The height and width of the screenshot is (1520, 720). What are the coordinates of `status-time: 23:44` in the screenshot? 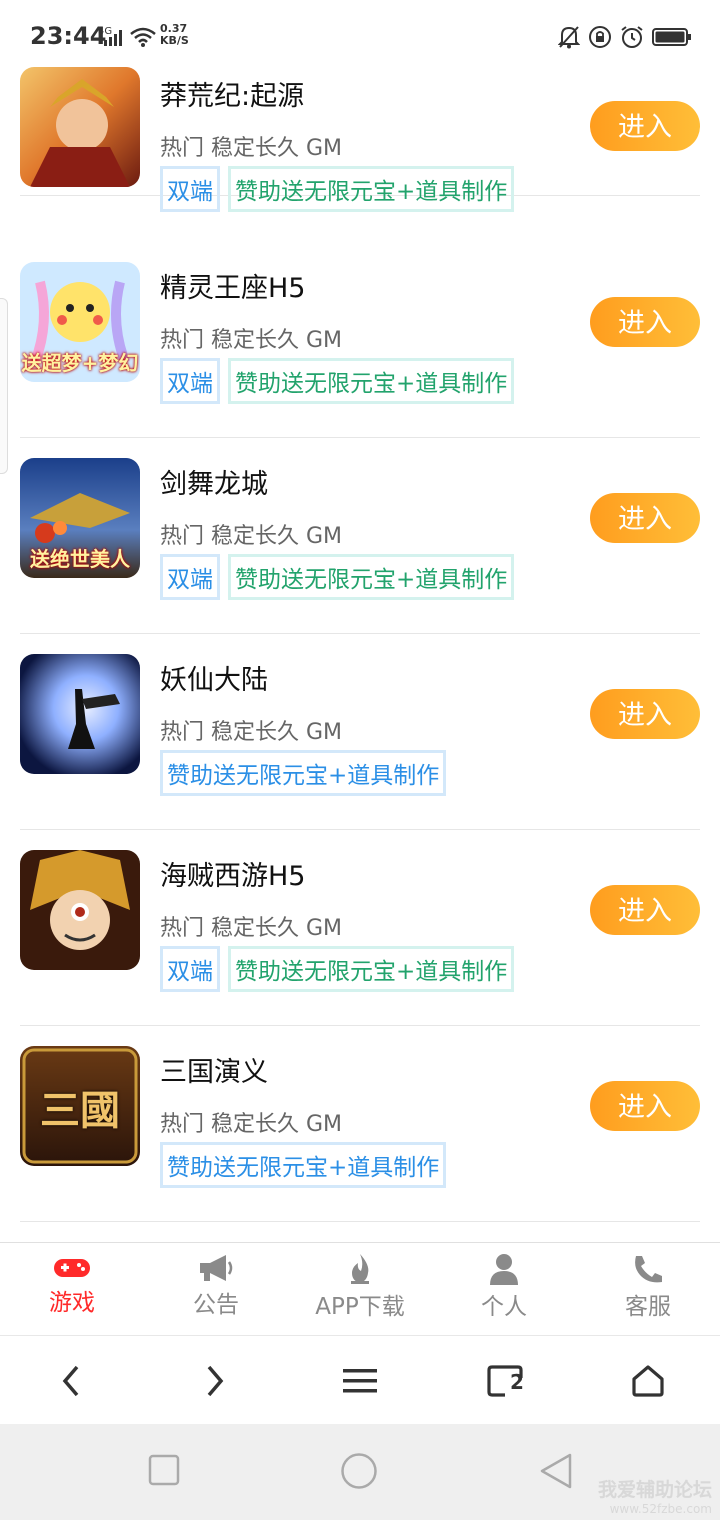 It's located at (68, 36).